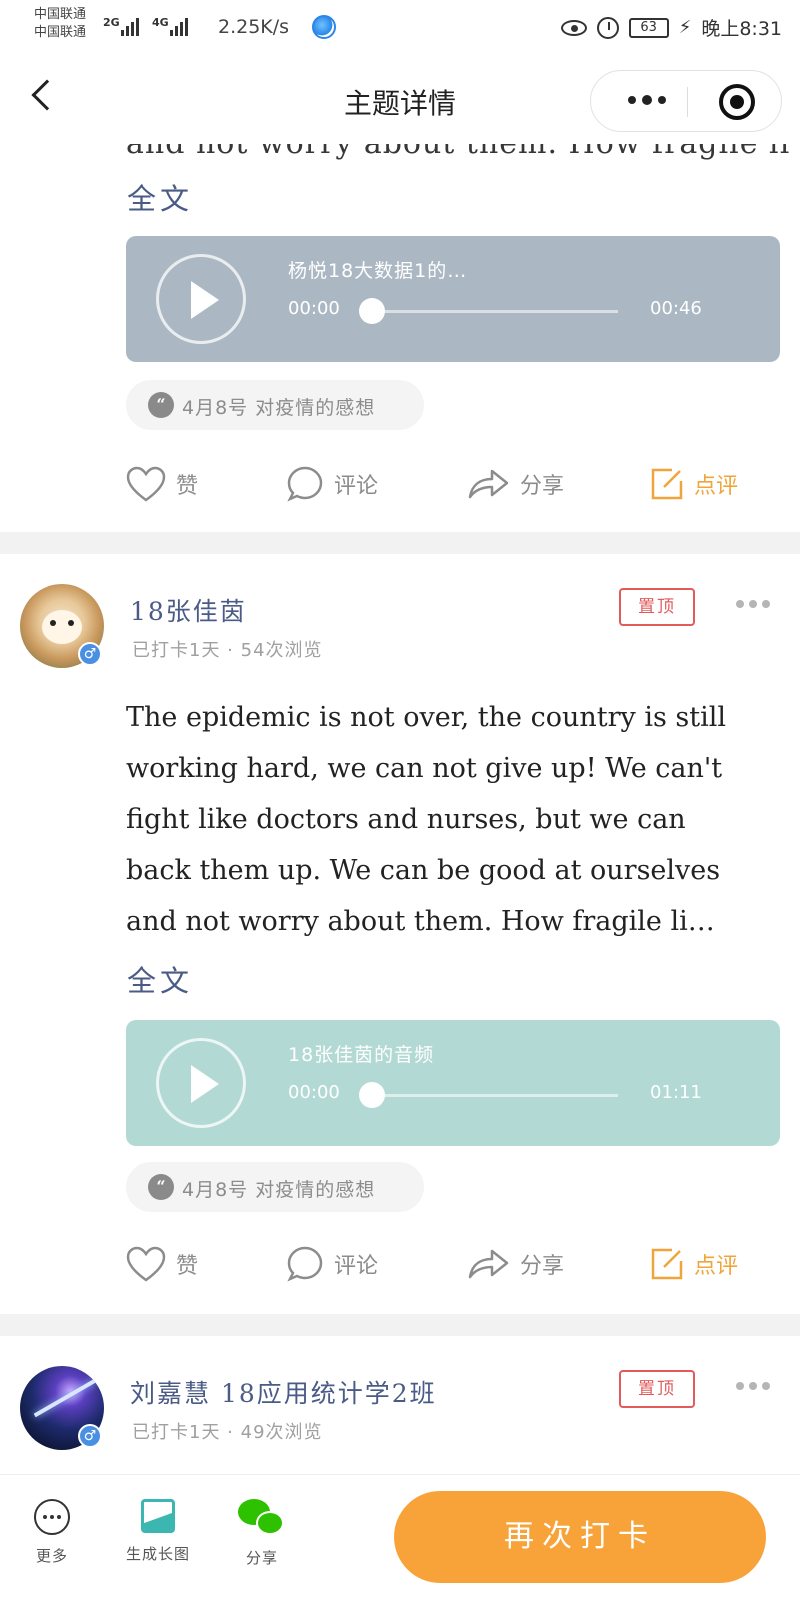 This screenshot has width=800, height=1600. I want to click on signal-type-1: 2G, so click(111, 22).